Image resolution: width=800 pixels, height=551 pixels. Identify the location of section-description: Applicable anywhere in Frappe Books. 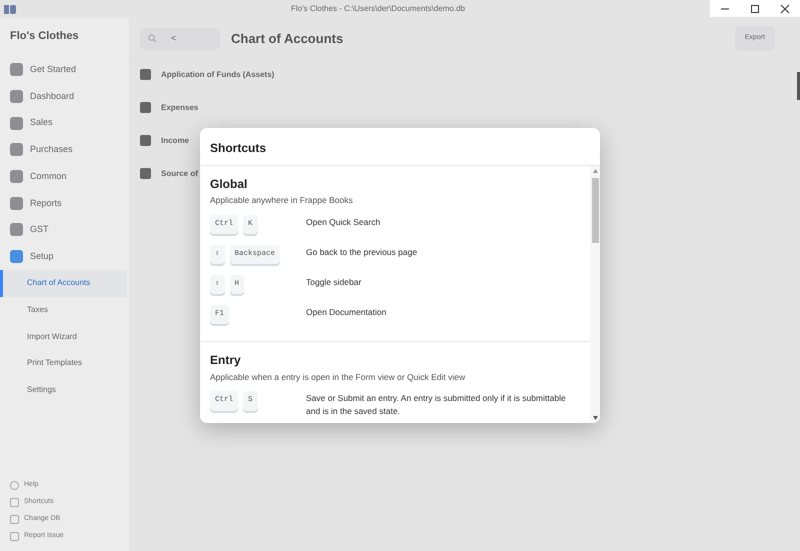
(282, 201).